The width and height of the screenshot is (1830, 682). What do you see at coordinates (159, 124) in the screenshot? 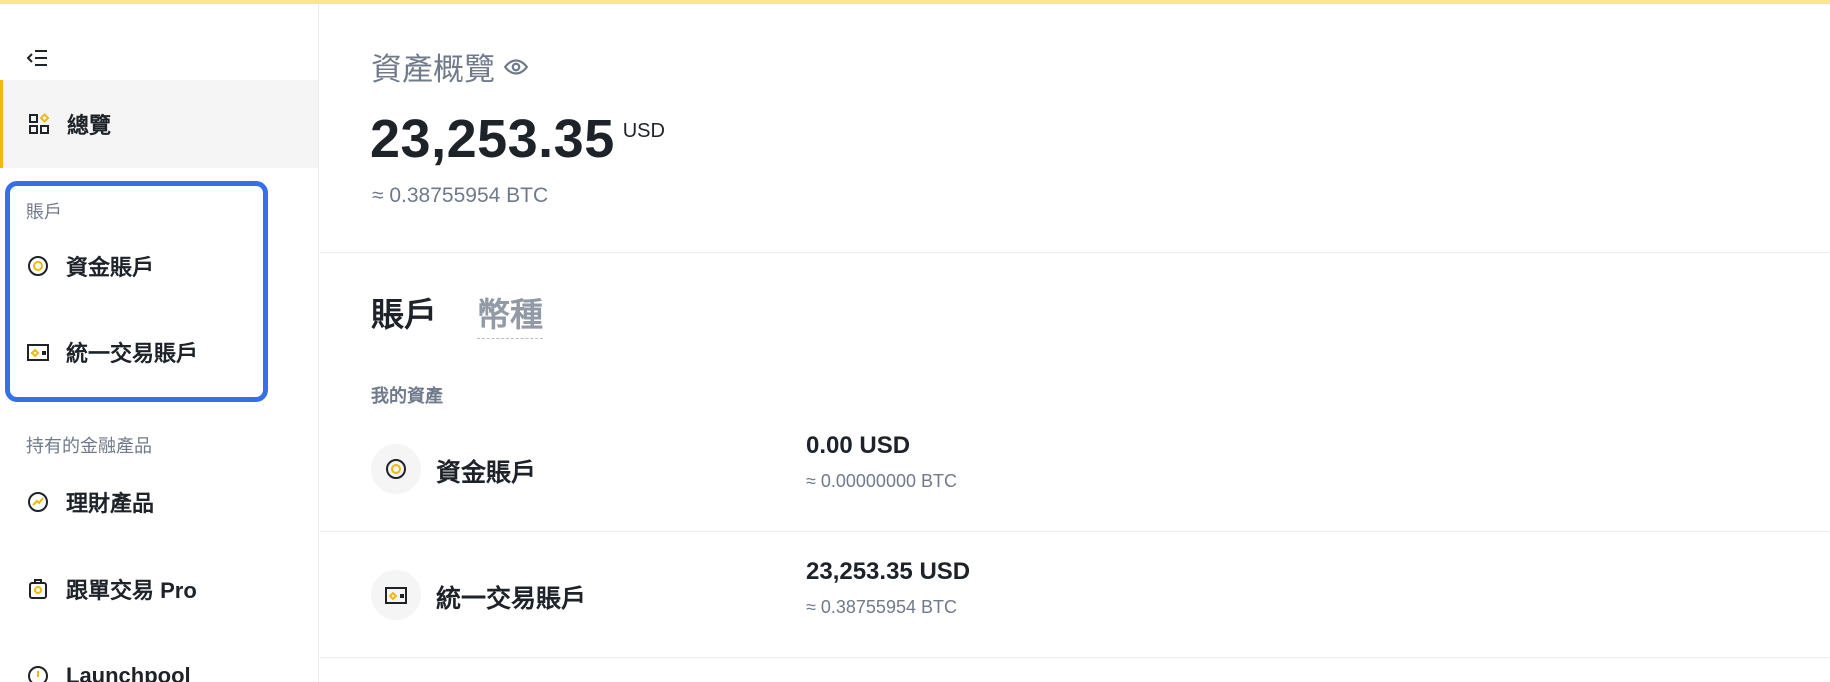
I see `sidebar-item-overview: 總覽` at bounding box center [159, 124].